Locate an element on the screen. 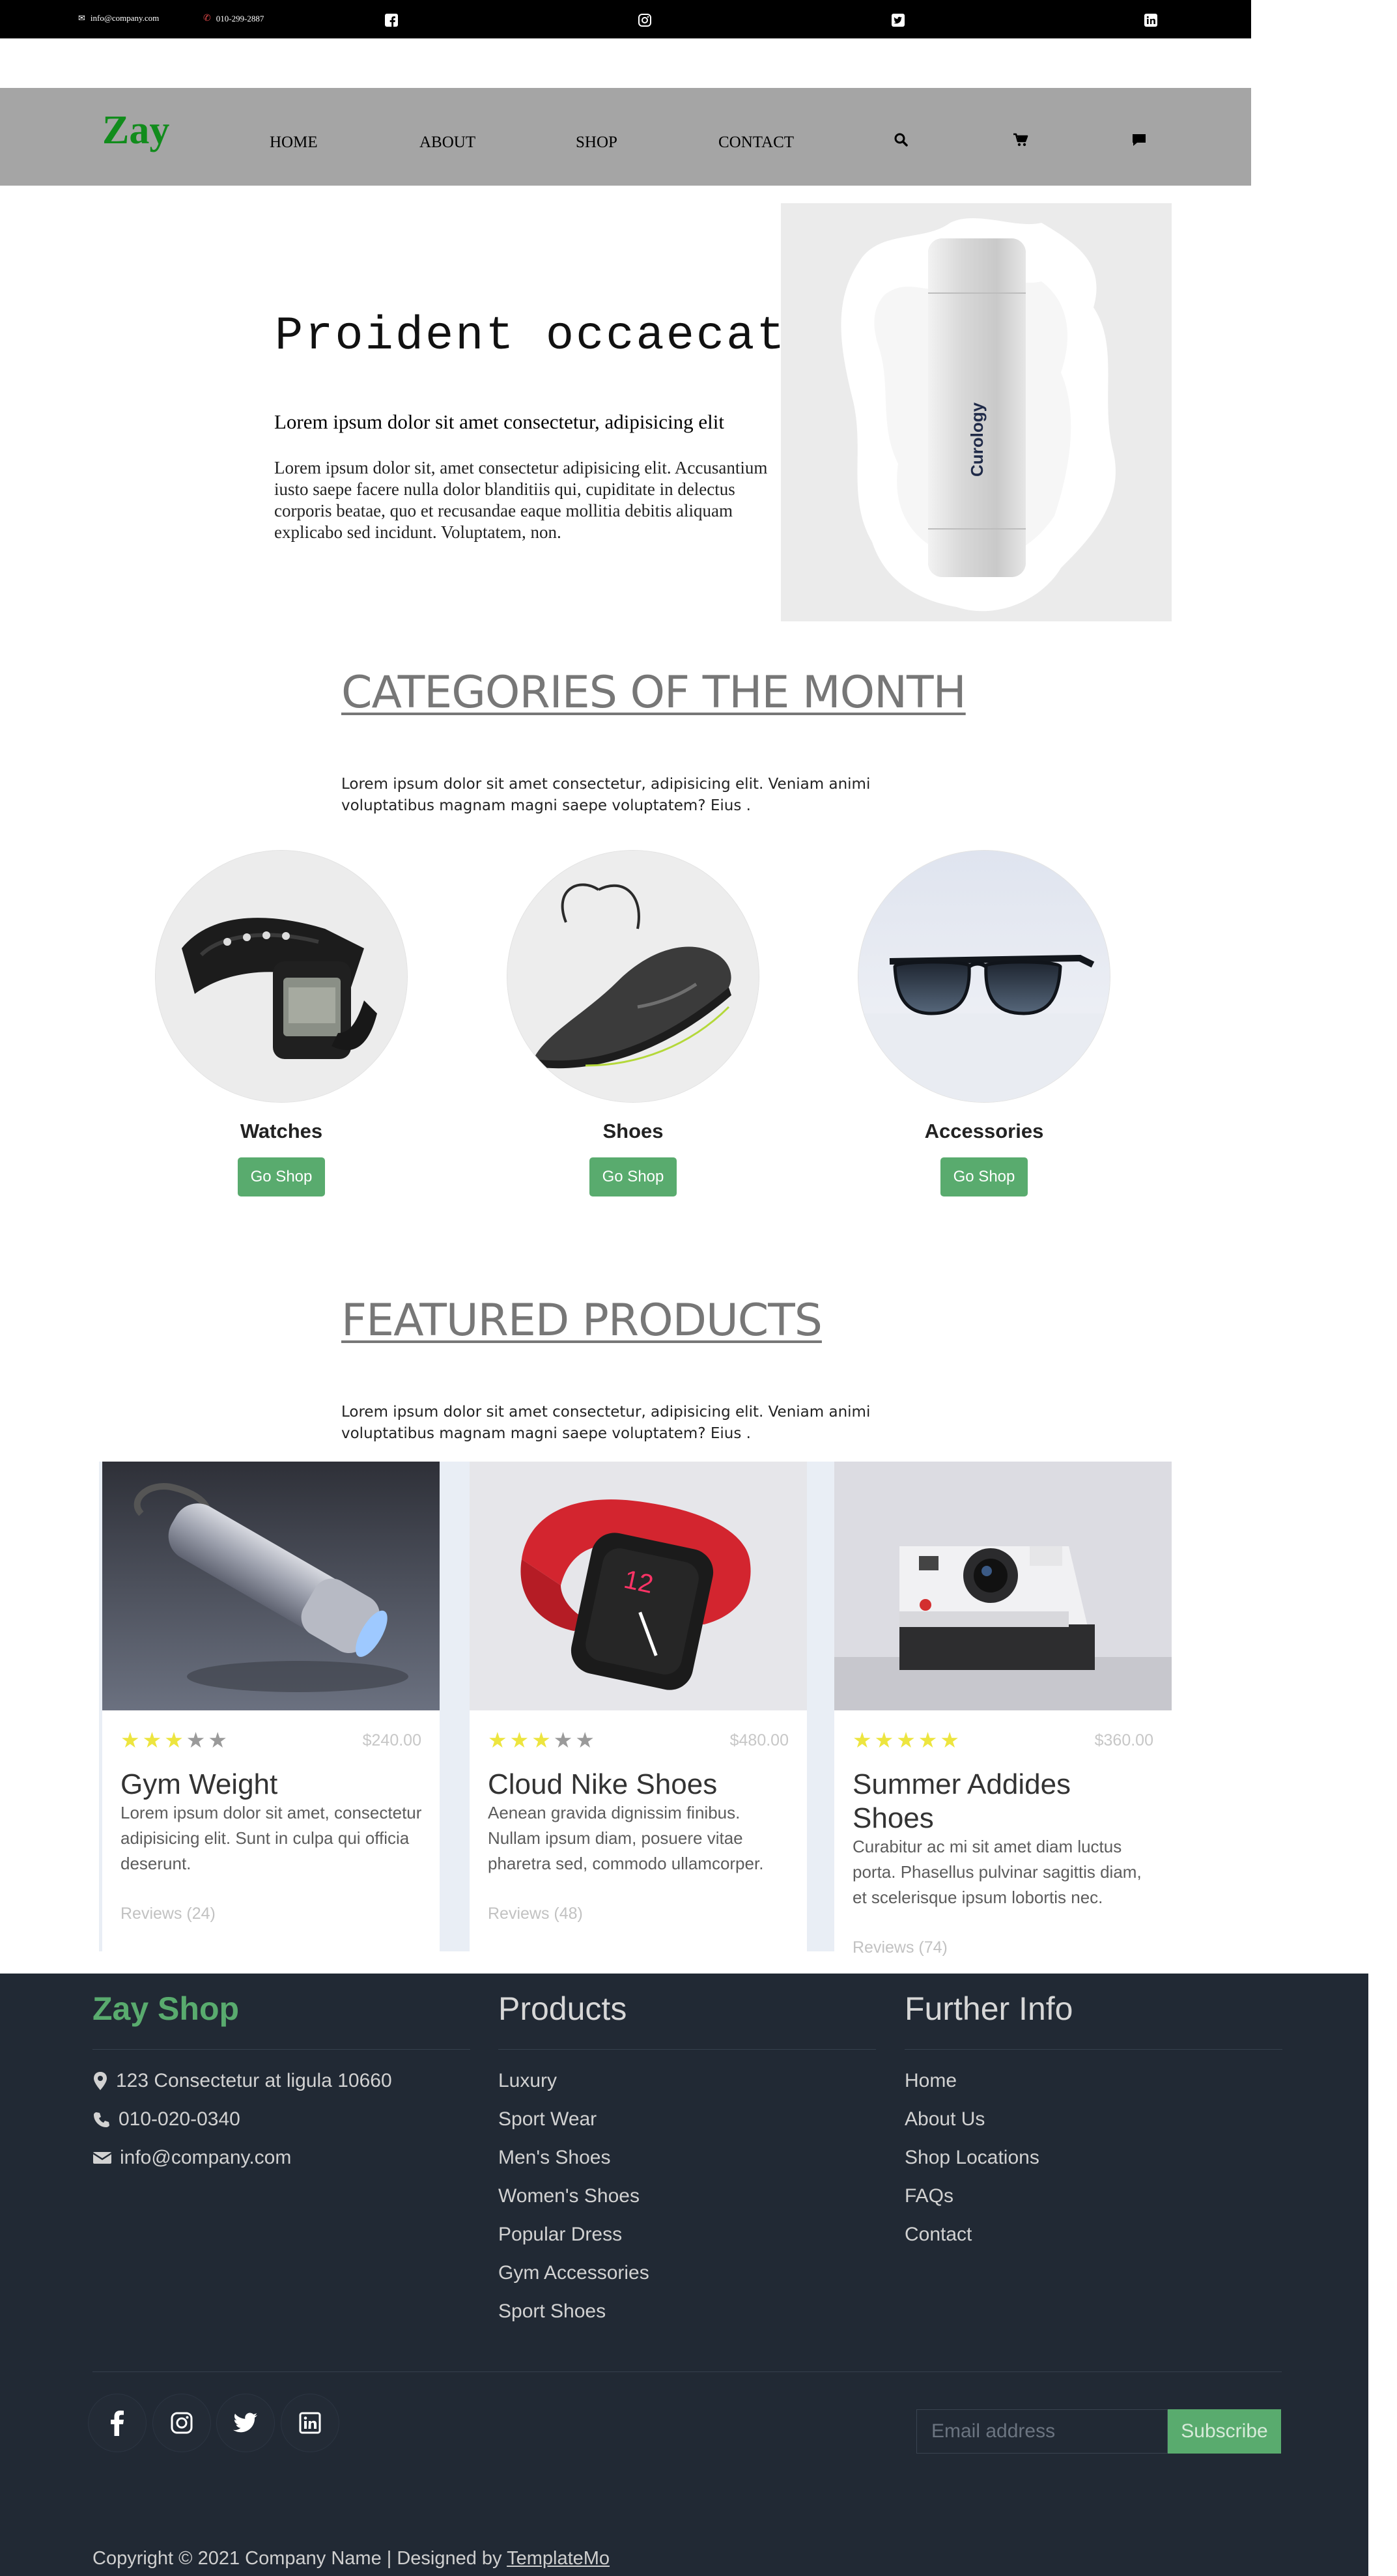  product-price: $240.00 is located at coordinates (391, 1740).